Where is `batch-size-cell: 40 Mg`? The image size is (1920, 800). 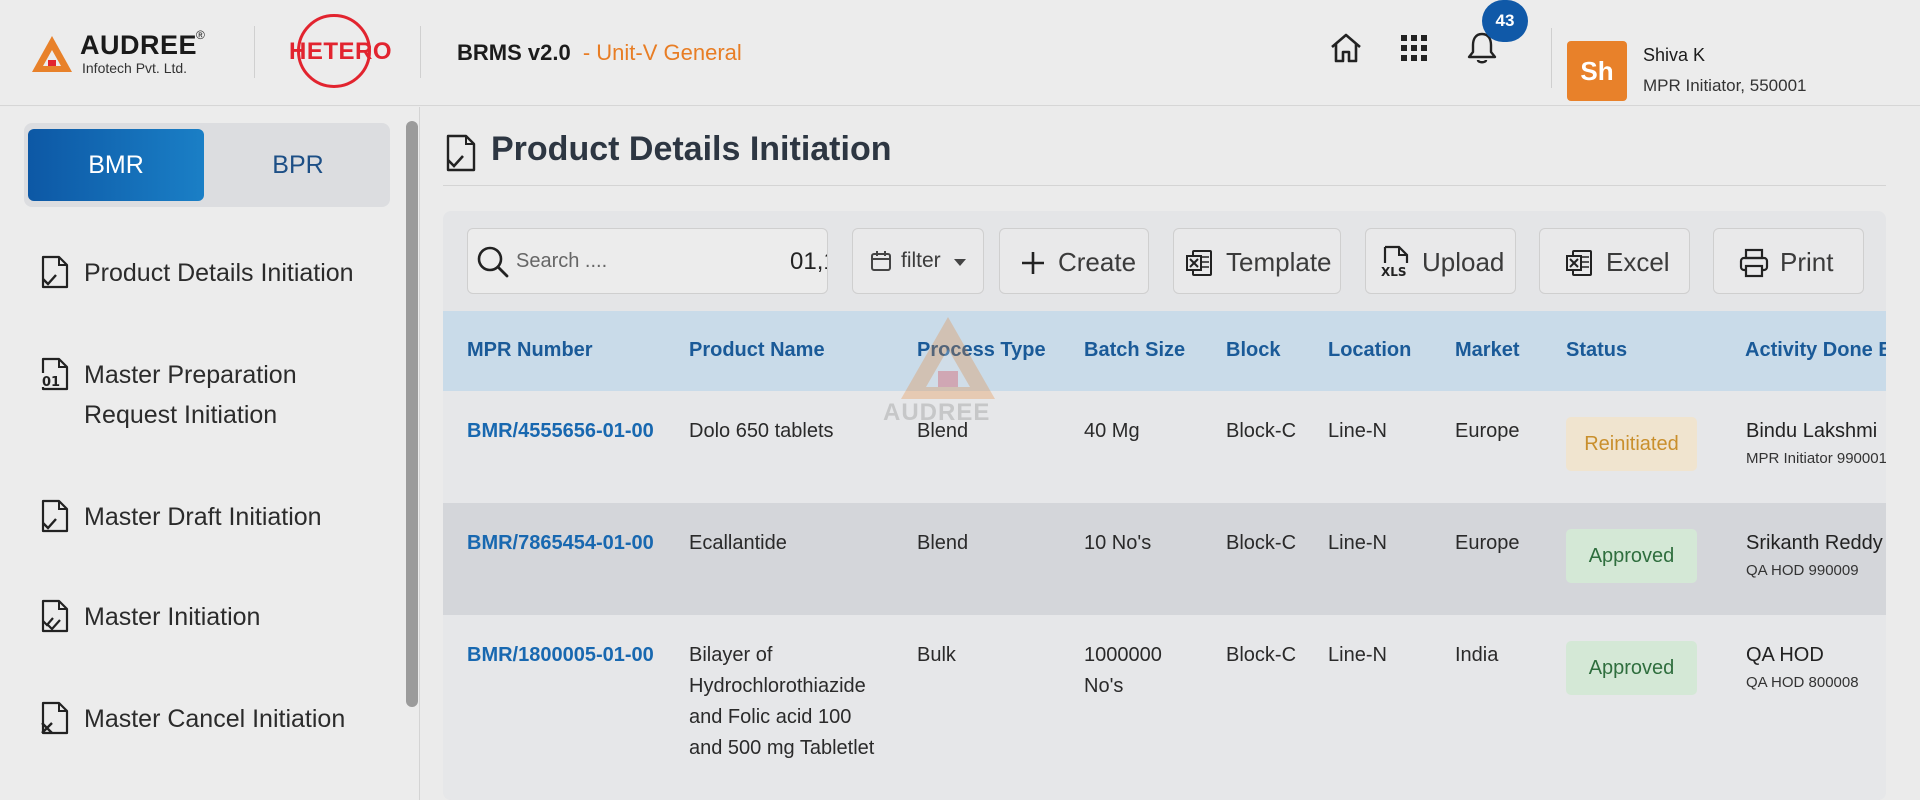 batch-size-cell: 40 Mg is located at coordinates (1112, 431).